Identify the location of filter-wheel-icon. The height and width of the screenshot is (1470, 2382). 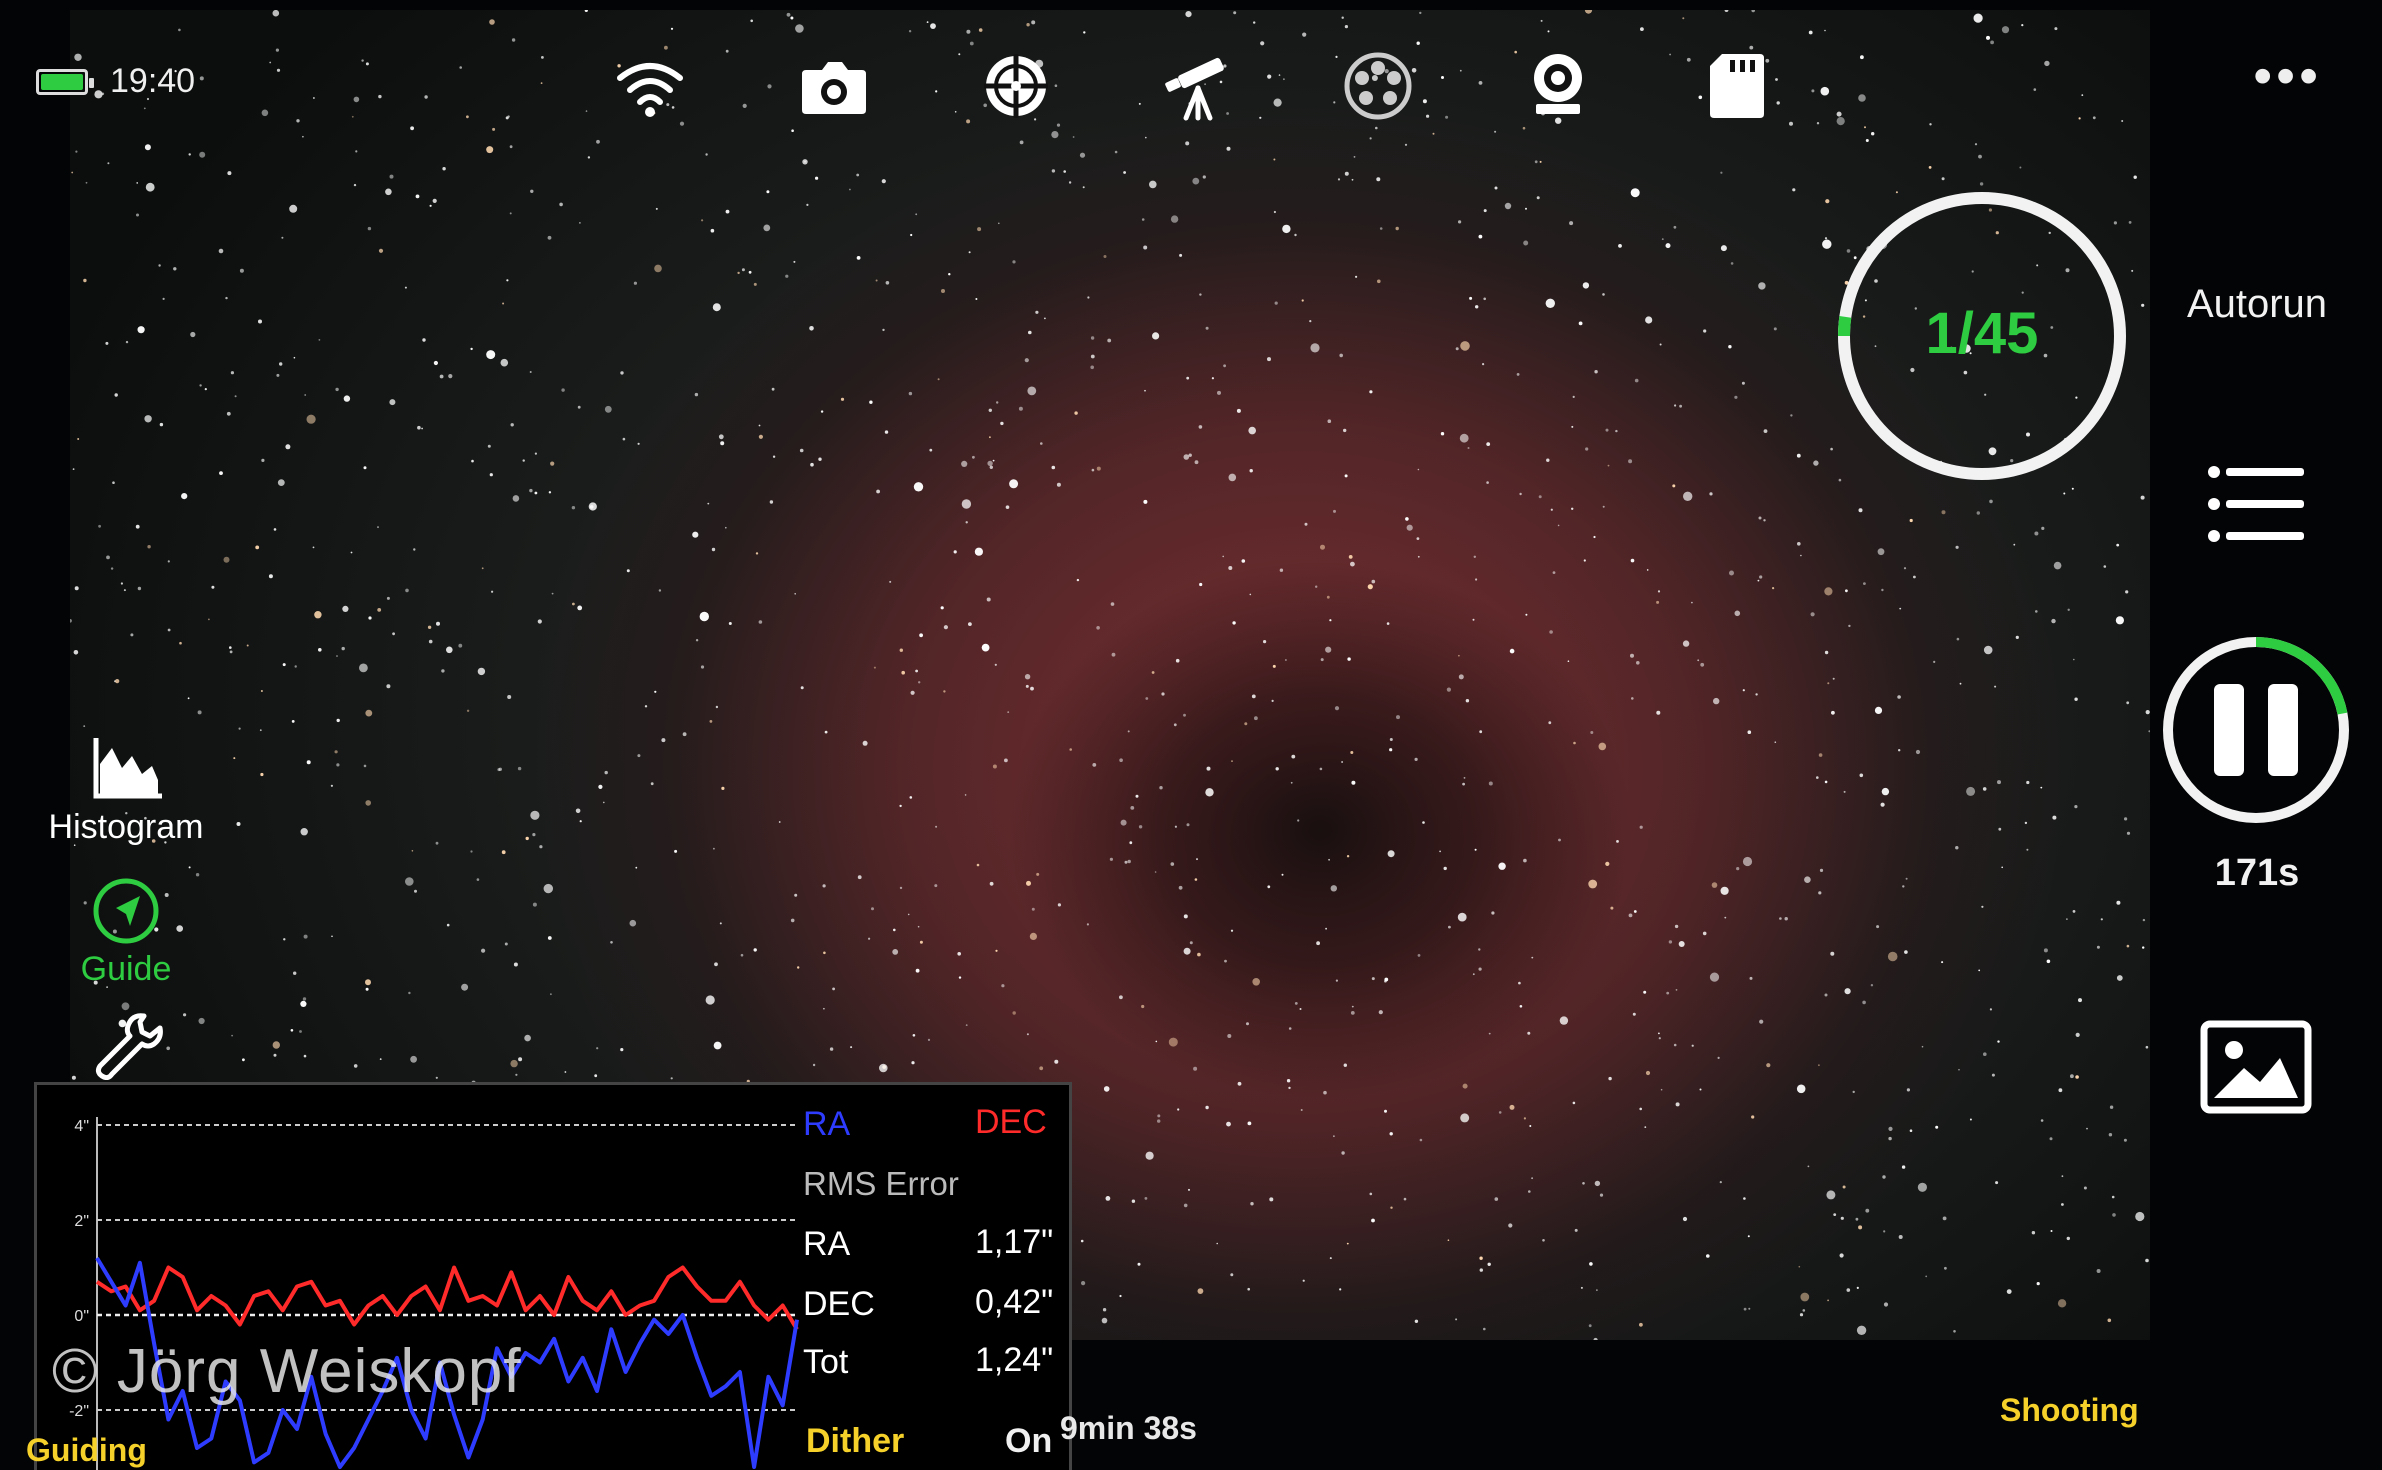
(1378, 86).